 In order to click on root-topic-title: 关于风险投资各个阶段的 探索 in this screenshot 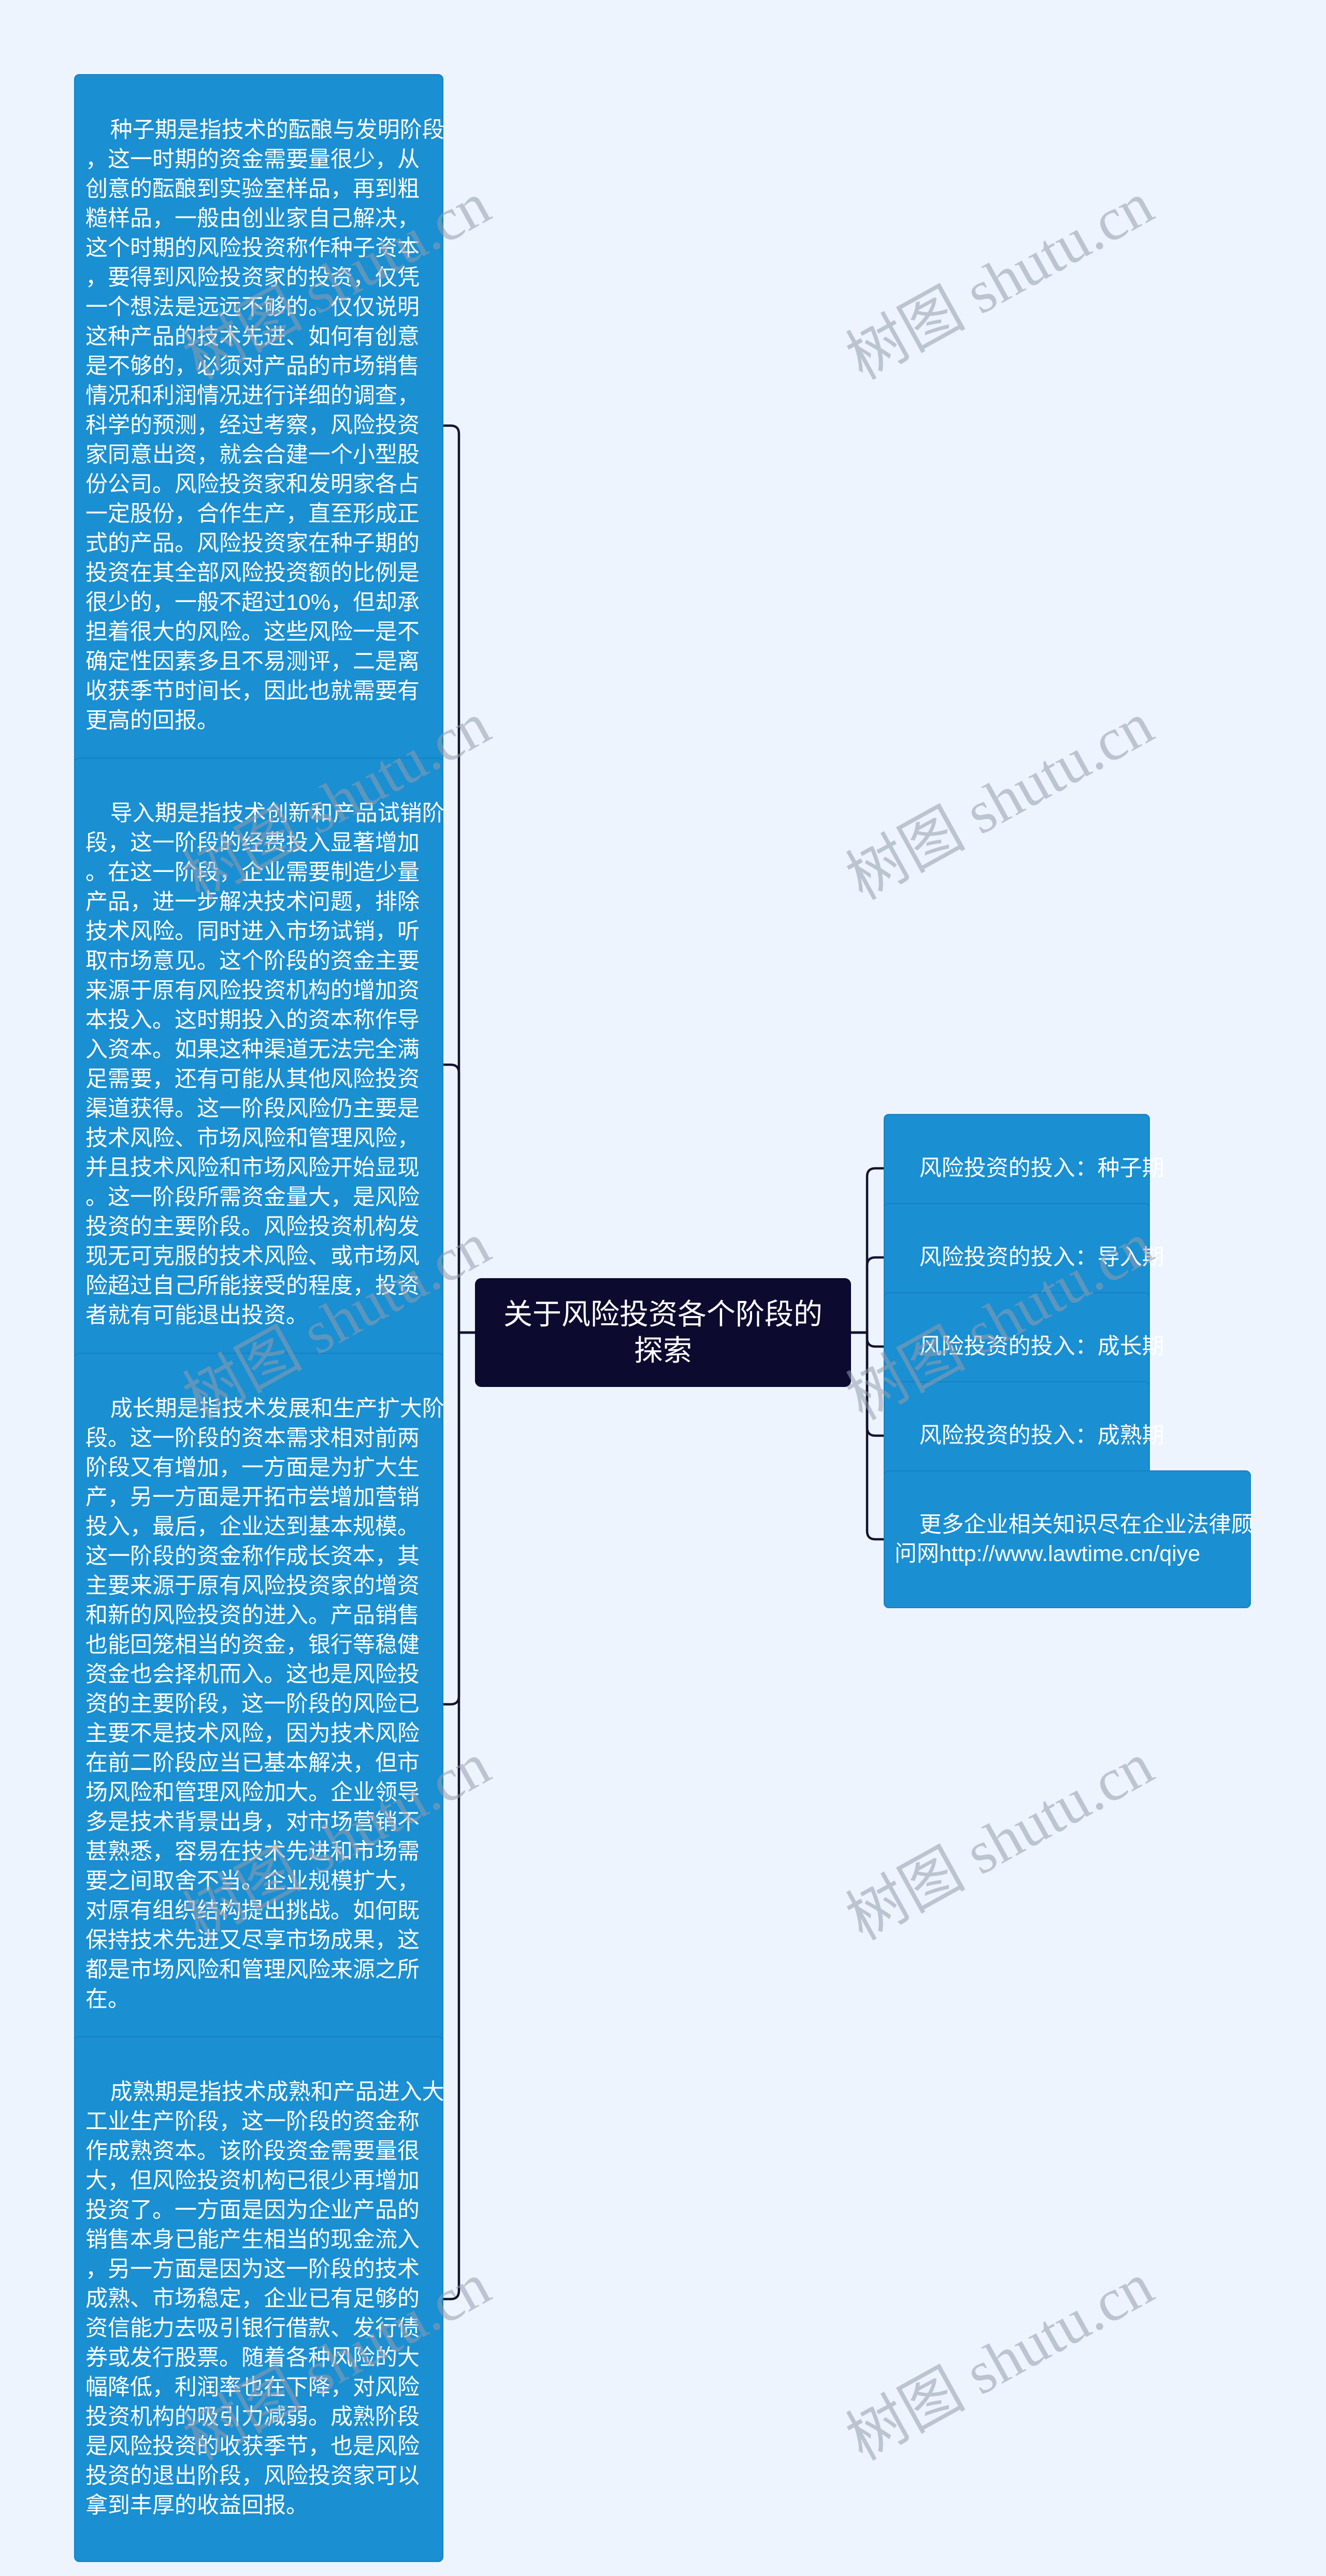, I will do `click(663, 1332)`.